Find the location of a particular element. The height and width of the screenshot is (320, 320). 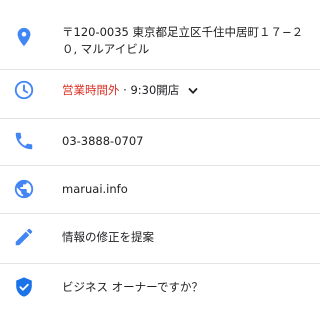

address-line-2: ０, マルアイビル is located at coordinates (106, 49).